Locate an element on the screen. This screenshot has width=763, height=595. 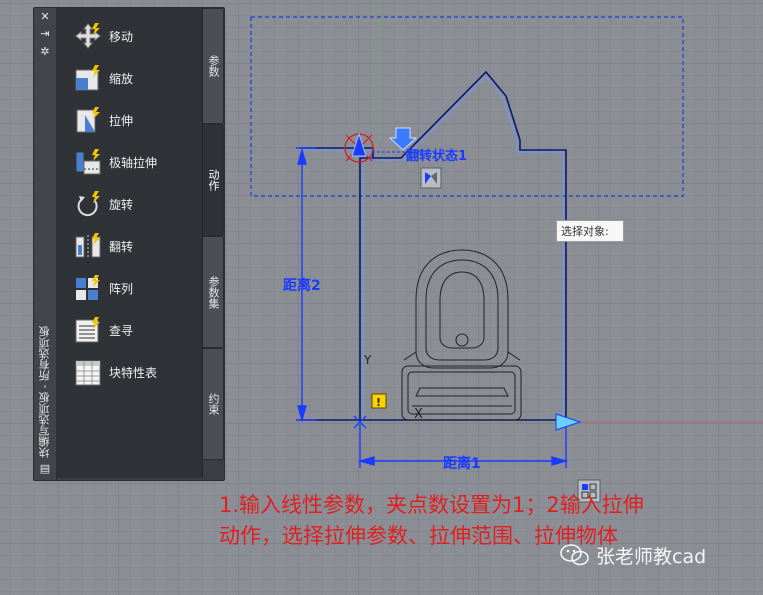
tab-parameters: 参数 is located at coordinates (213, 66).